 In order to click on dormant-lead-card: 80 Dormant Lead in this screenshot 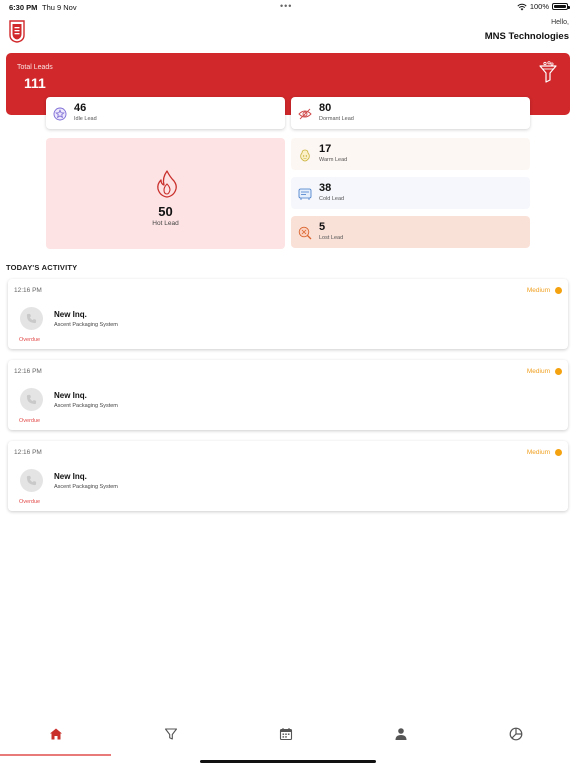, I will do `click(410, 113)`.